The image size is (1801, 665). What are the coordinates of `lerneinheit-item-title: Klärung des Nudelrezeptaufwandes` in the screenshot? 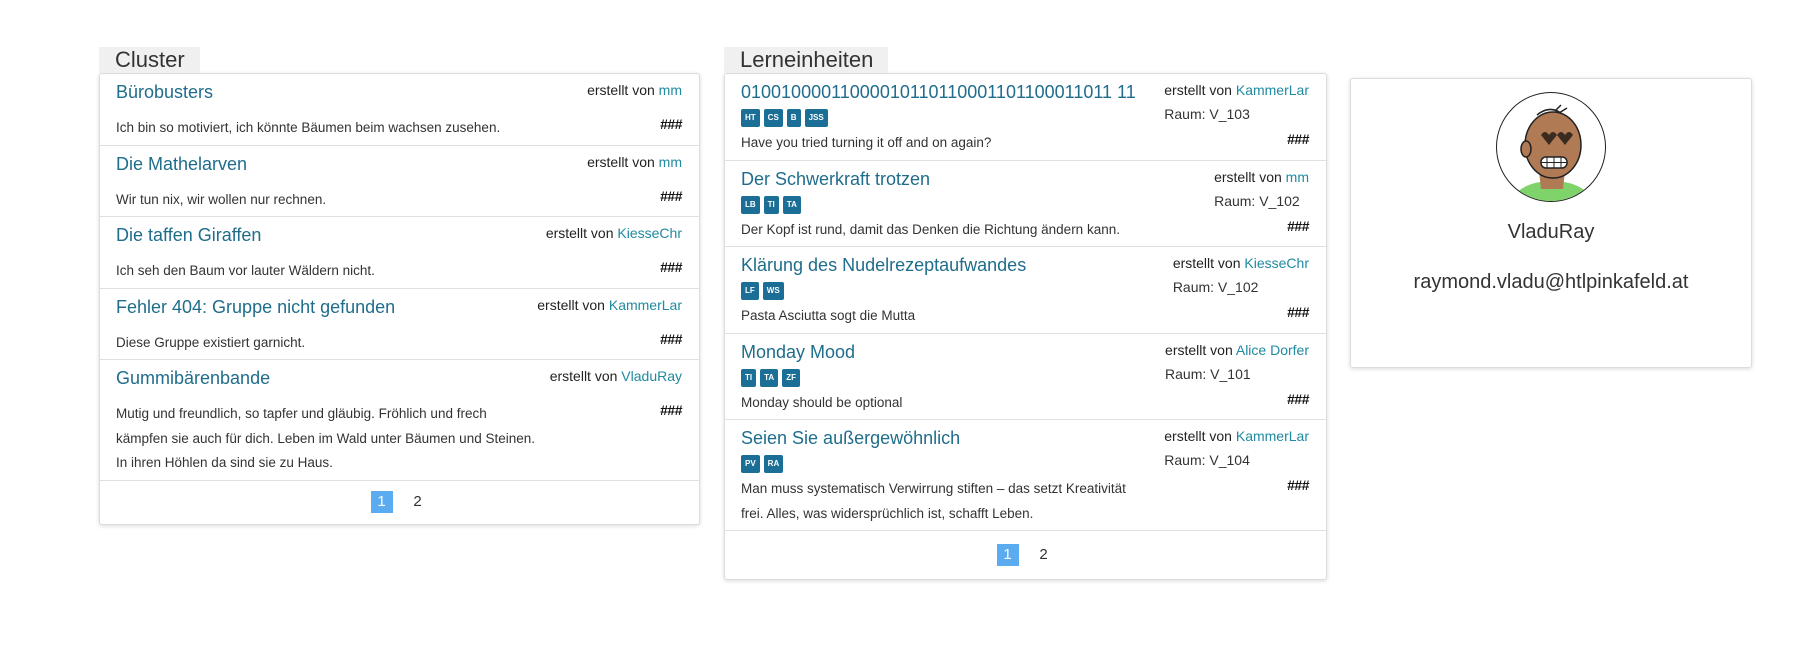 It's located at (883, 265).